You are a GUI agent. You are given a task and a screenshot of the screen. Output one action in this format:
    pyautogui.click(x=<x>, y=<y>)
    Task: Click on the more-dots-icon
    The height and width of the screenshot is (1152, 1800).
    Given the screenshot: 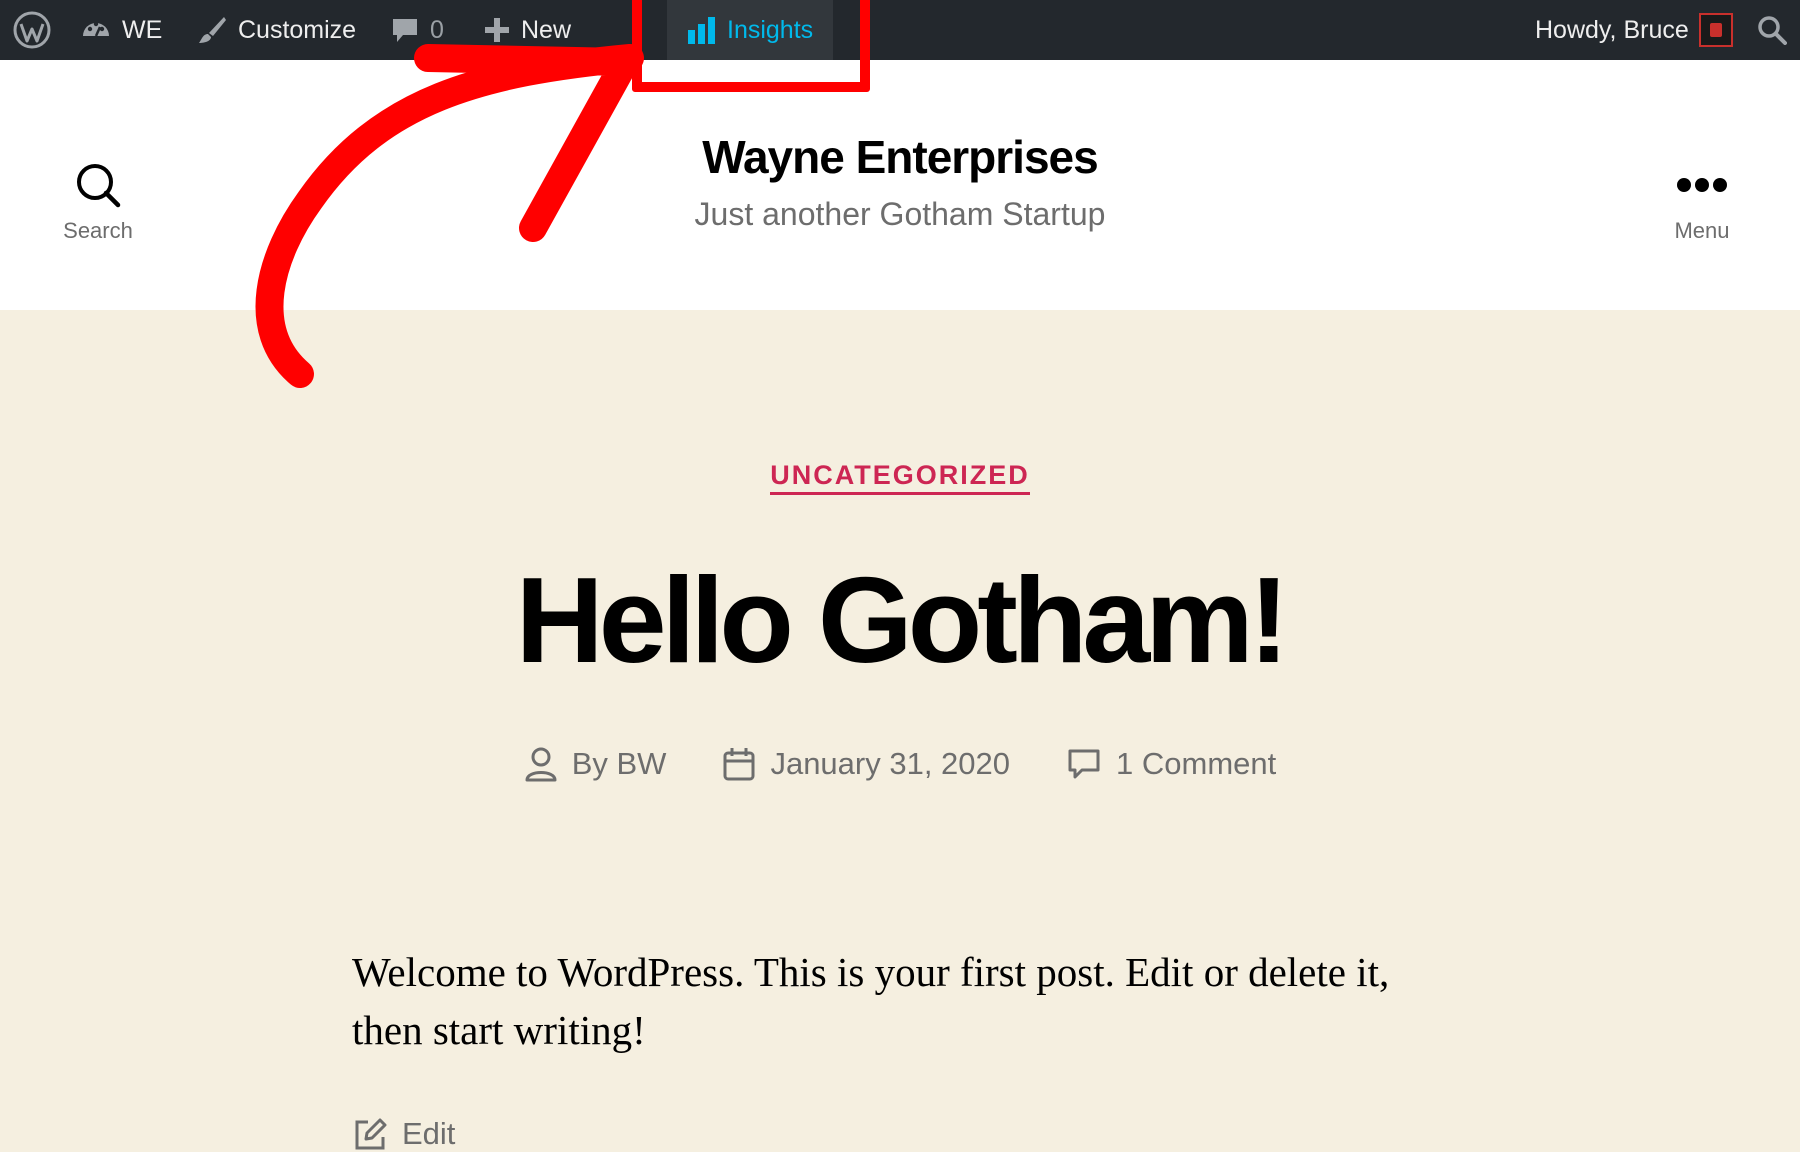 What is the action you would take?
    pyautogui.click(x=1702, y=185)
    